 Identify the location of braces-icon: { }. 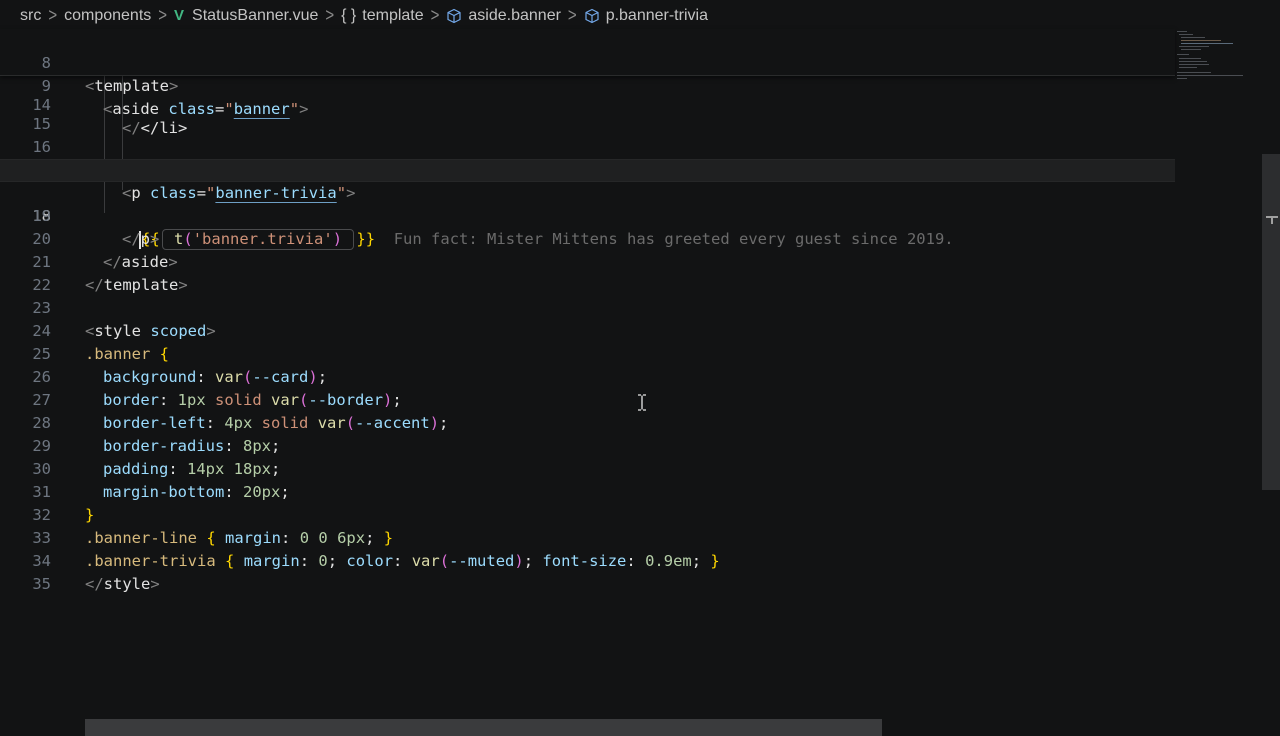
(349, 15).